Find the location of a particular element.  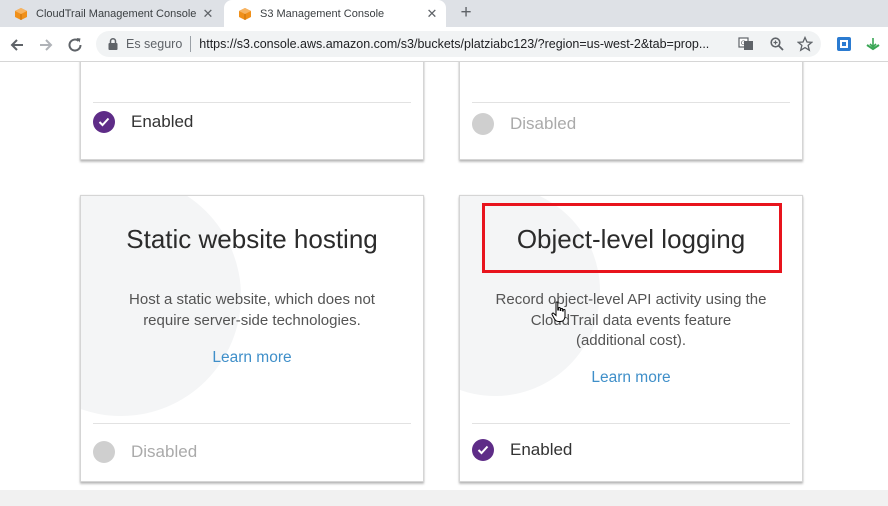

property-card: Enabled is located at coordinates (252, 111).